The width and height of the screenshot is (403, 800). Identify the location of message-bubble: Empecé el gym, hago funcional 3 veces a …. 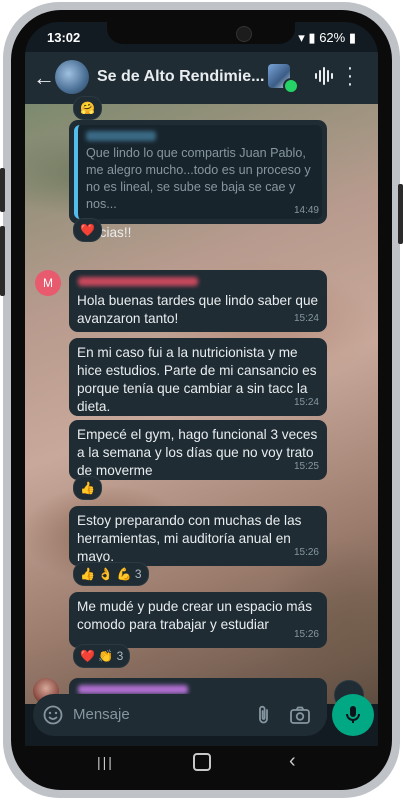
(198, 450).